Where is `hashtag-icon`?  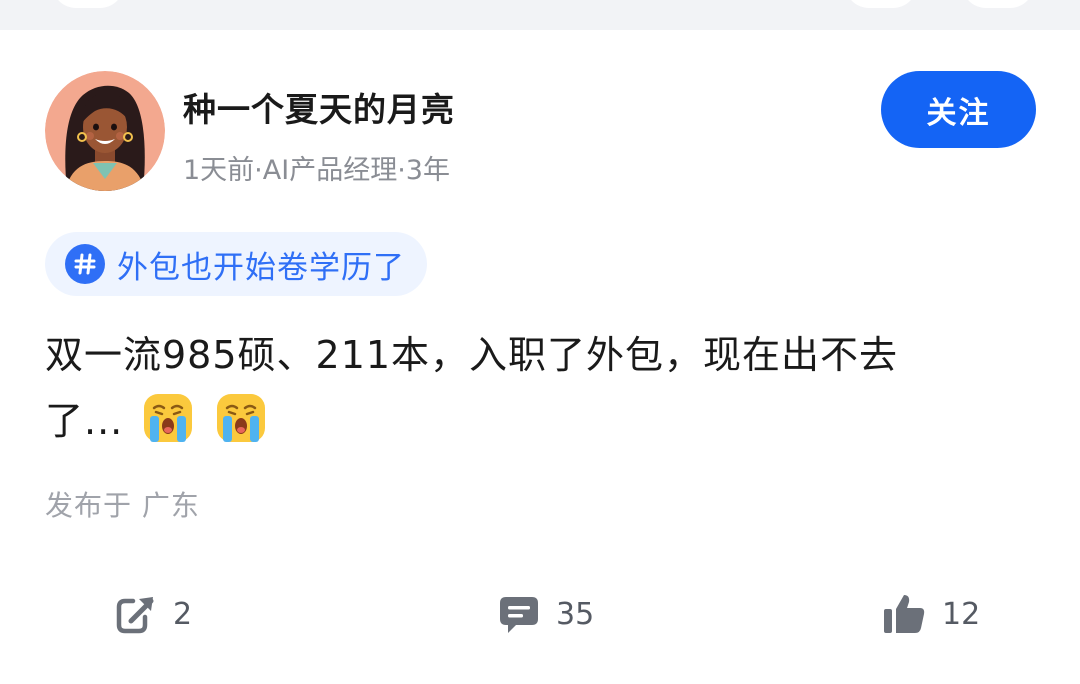
hashtag-icon is located at coordinates (85, 264).